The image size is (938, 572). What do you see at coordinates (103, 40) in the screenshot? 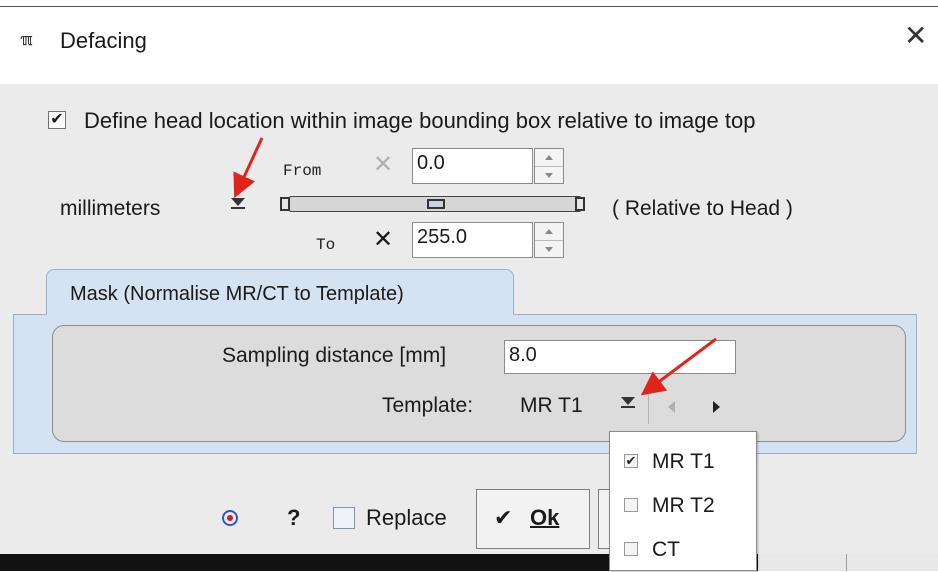
I see `window-title: Defacing` at bounding box center [103, 40].